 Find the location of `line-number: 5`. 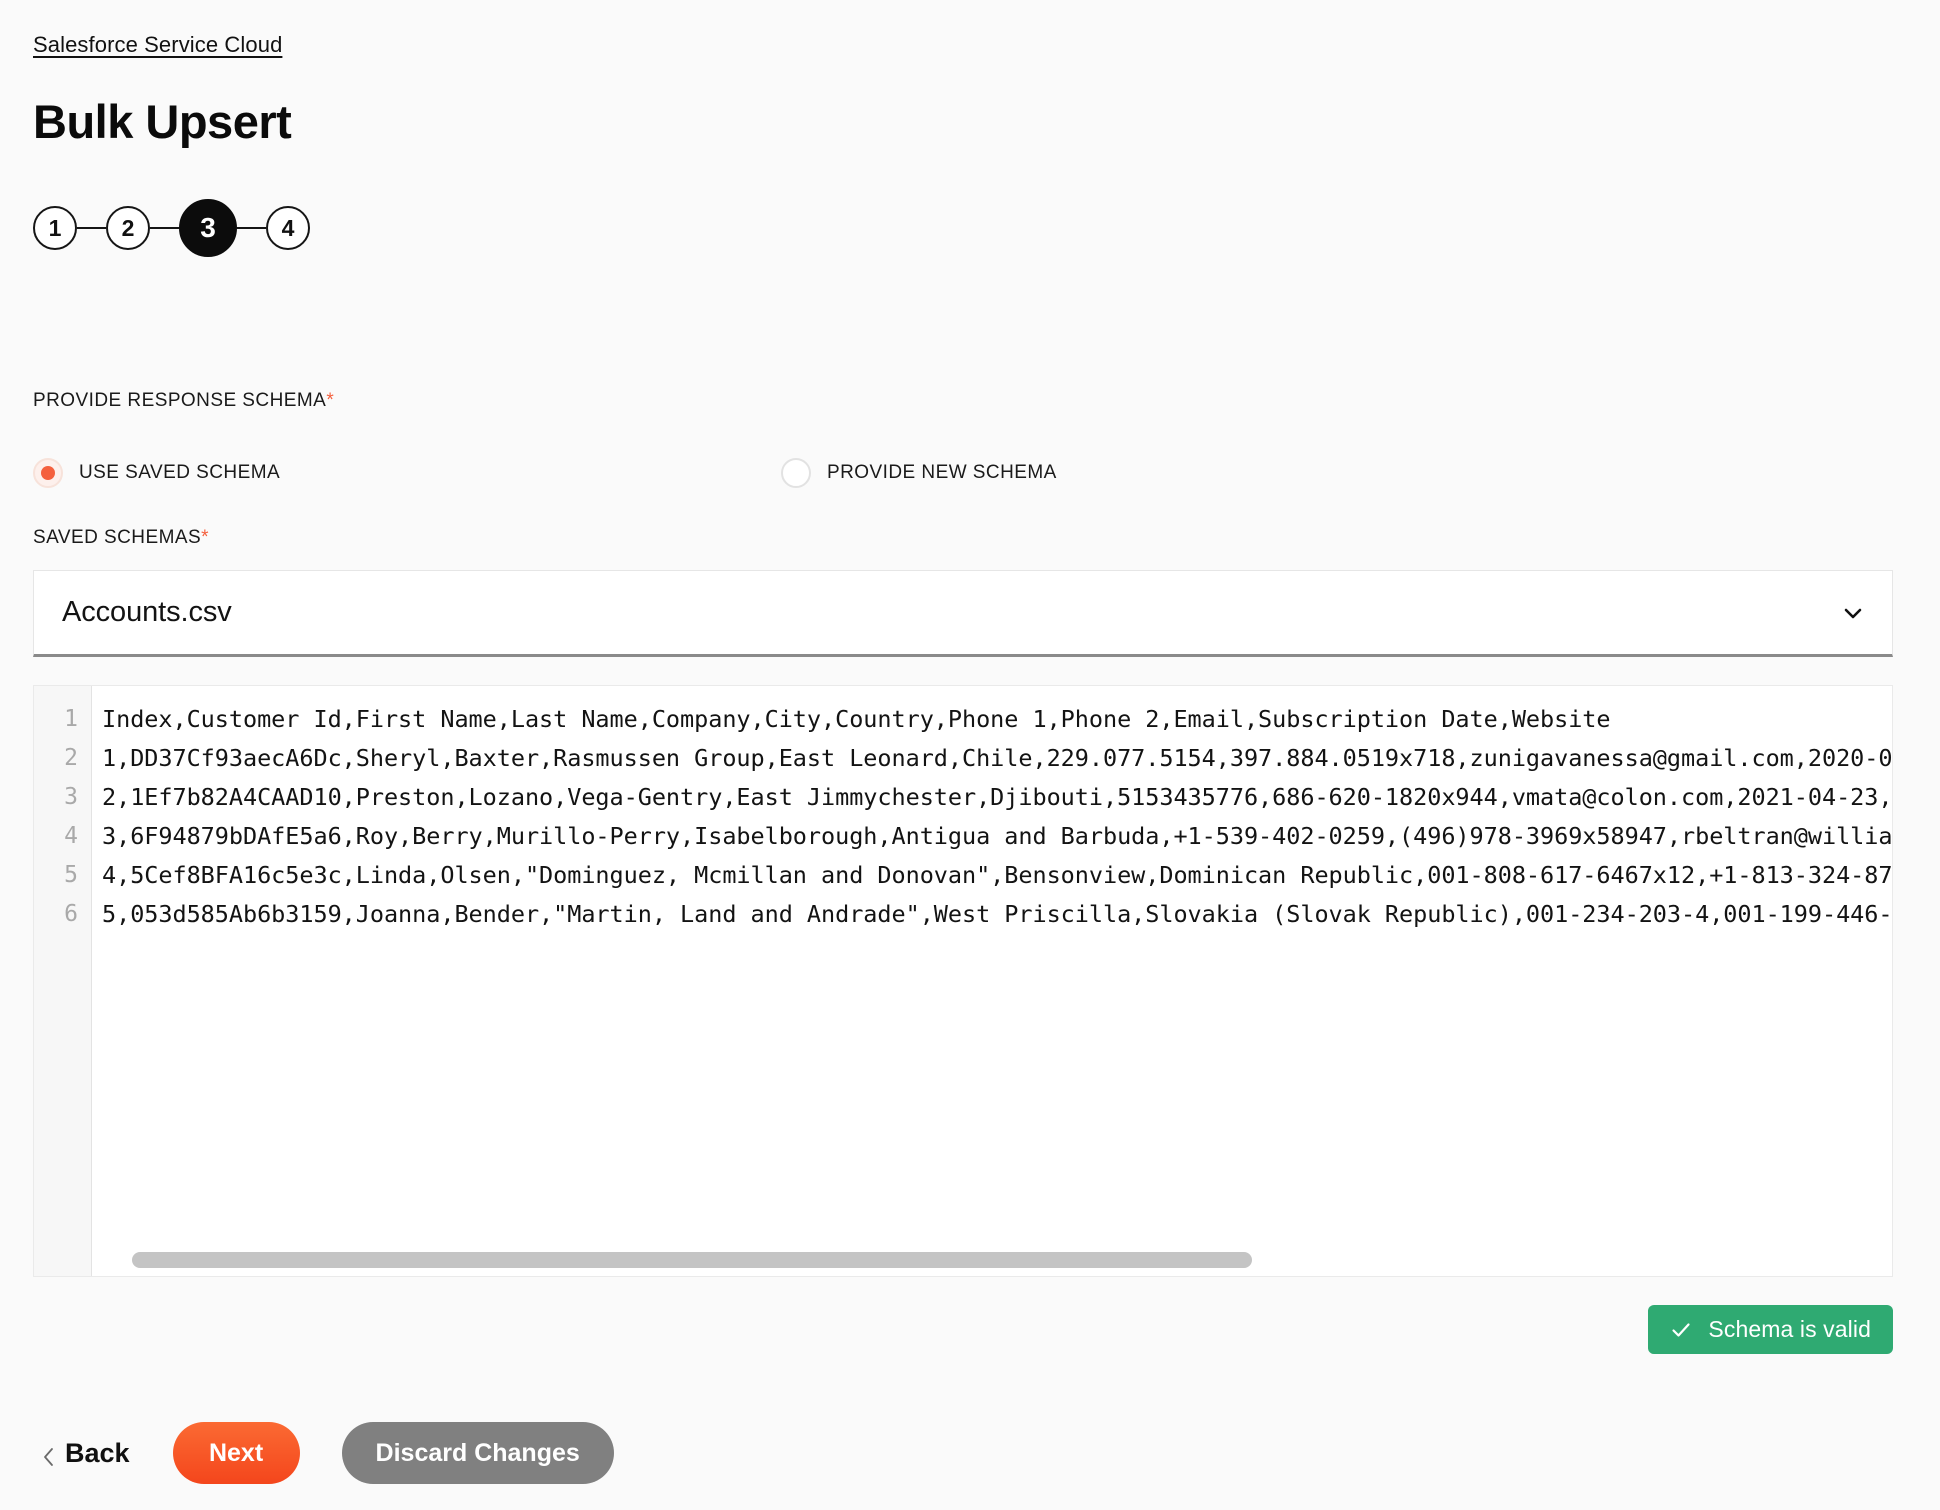

line-number: 5 is located at coordinates (71, 875).